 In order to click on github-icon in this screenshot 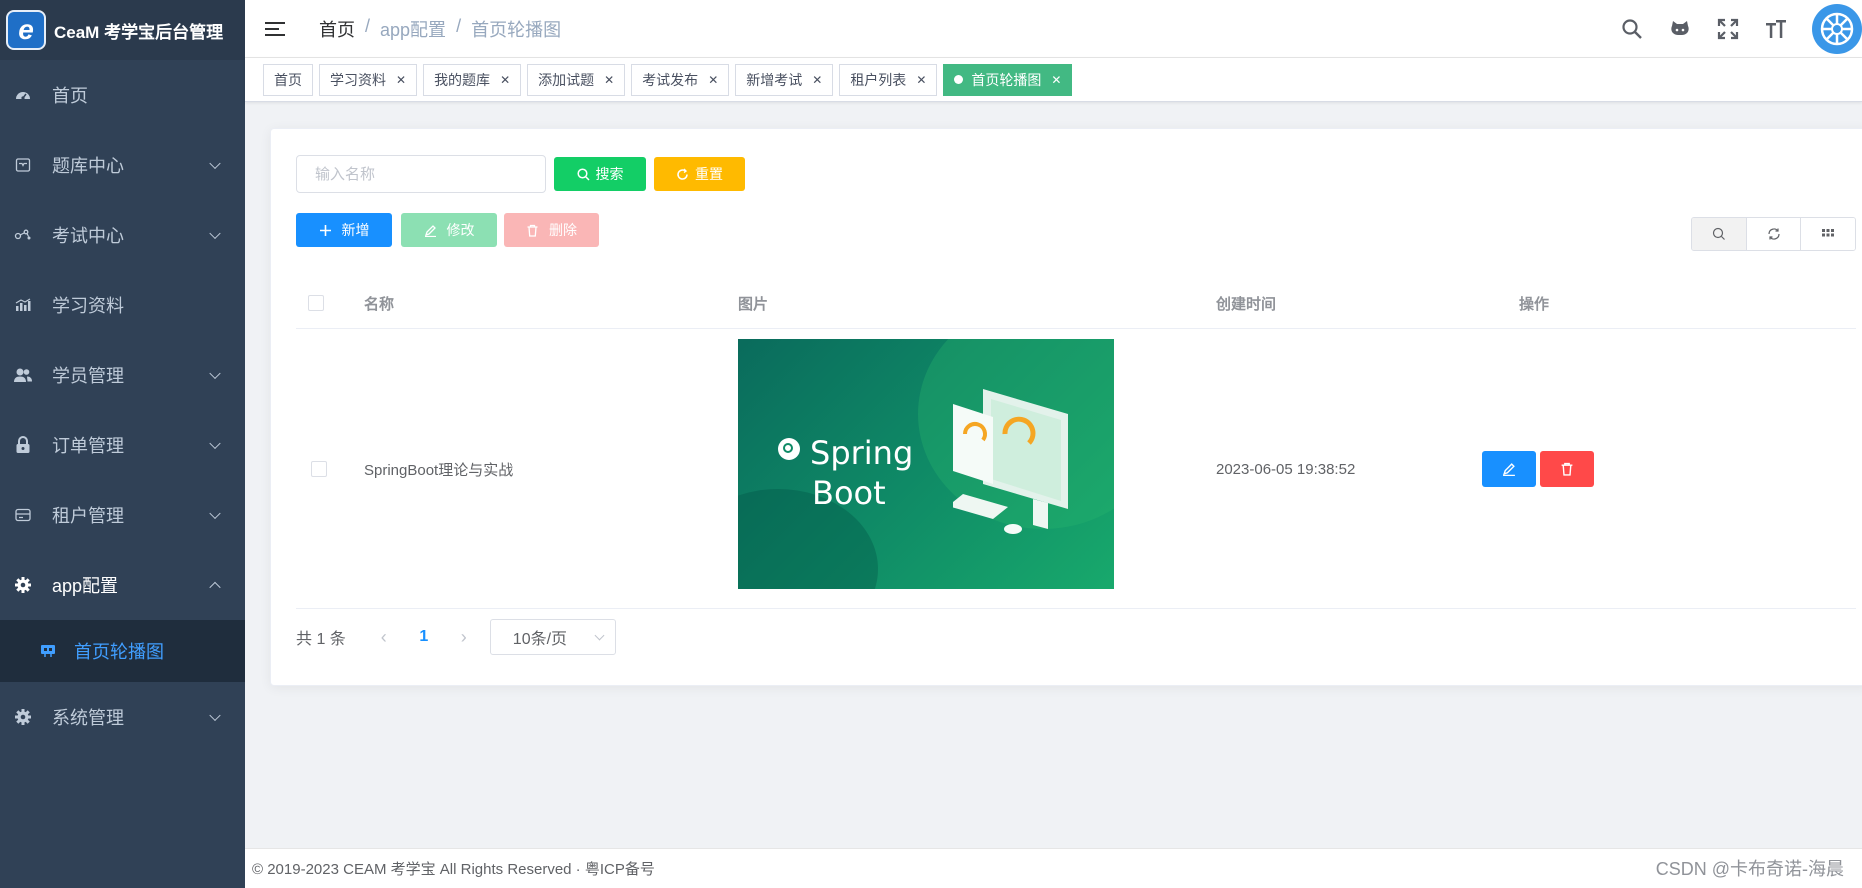, I will do `click(1680, 29)`.